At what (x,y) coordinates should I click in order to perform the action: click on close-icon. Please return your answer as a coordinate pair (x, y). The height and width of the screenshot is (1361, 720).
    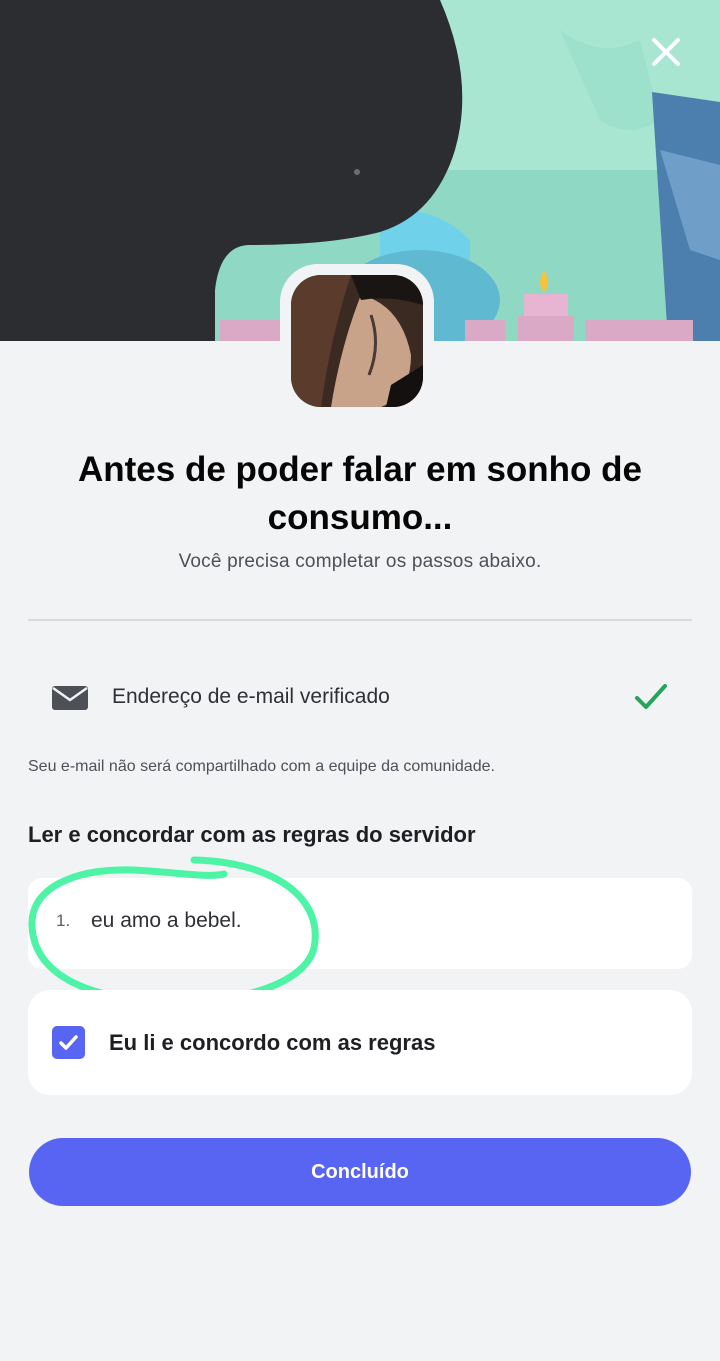
    Looking at the image, I should click on (666, 52).